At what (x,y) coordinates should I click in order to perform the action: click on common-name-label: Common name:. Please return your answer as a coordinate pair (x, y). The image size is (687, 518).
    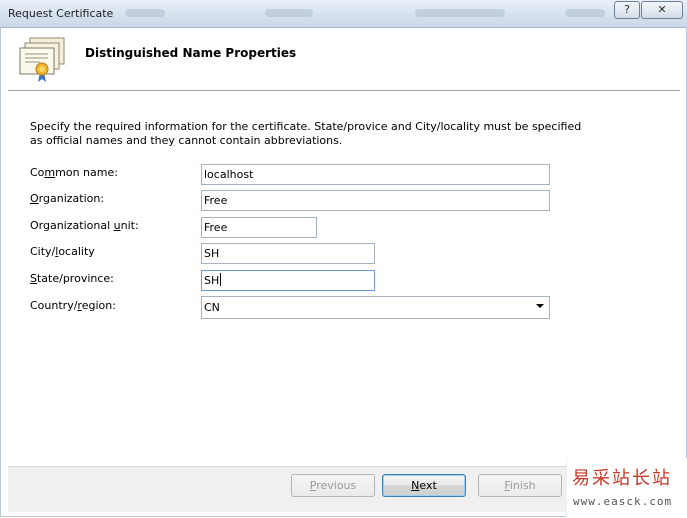
    Looking at the image, I should click on (74, 172).